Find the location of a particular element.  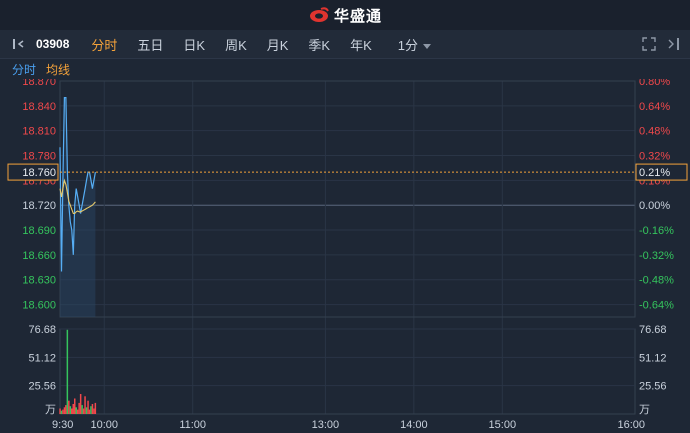

tab-period-4: 月K is located at coordinates (278, 44).